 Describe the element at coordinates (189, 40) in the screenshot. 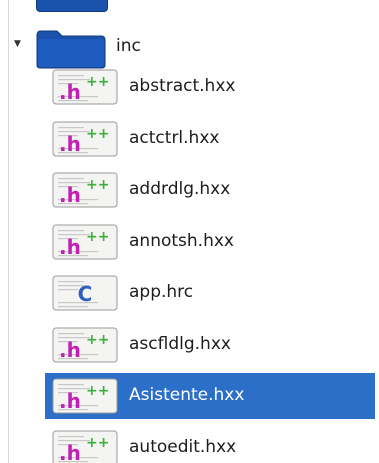

I see `tree-folder-inc: ▼ inc` at that location.